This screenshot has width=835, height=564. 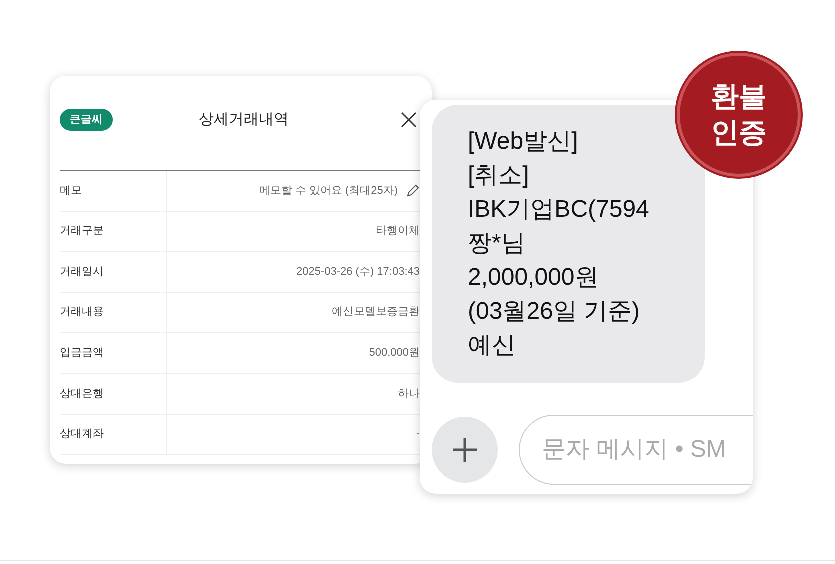 What do you see at coordinates (376, 312) in the screenshot?
I see `row-value: 예신모델보증금환` at bounding box center [376, 312].